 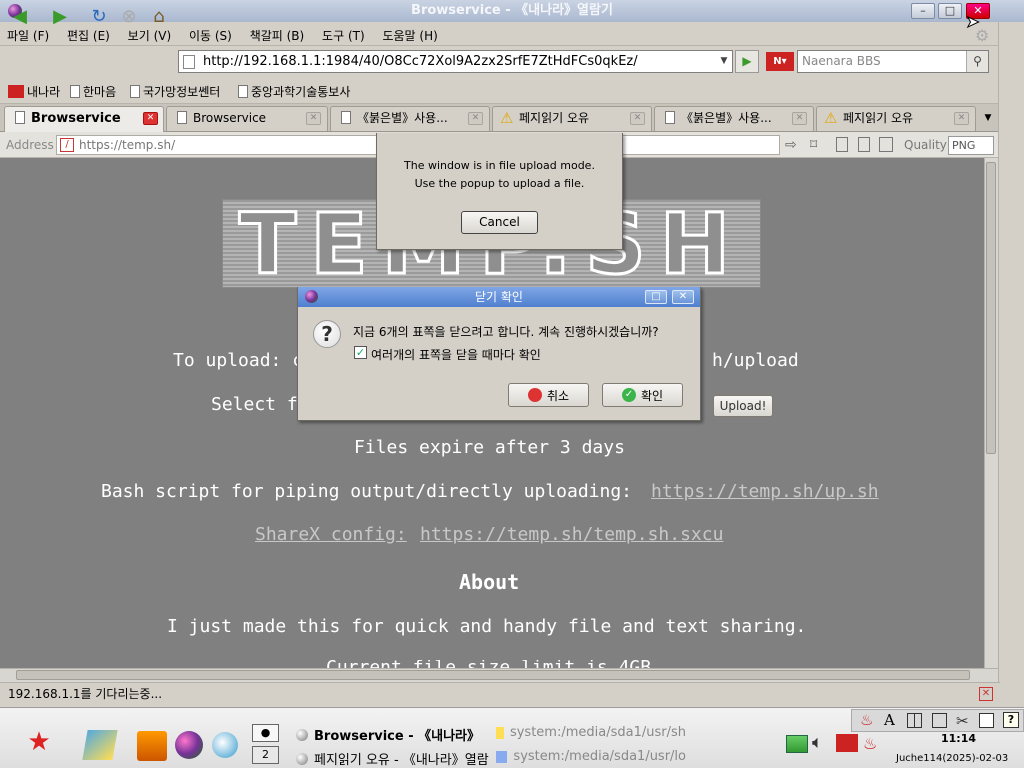 I want to click on quality-select: PNG, so click(x=971, y=145).